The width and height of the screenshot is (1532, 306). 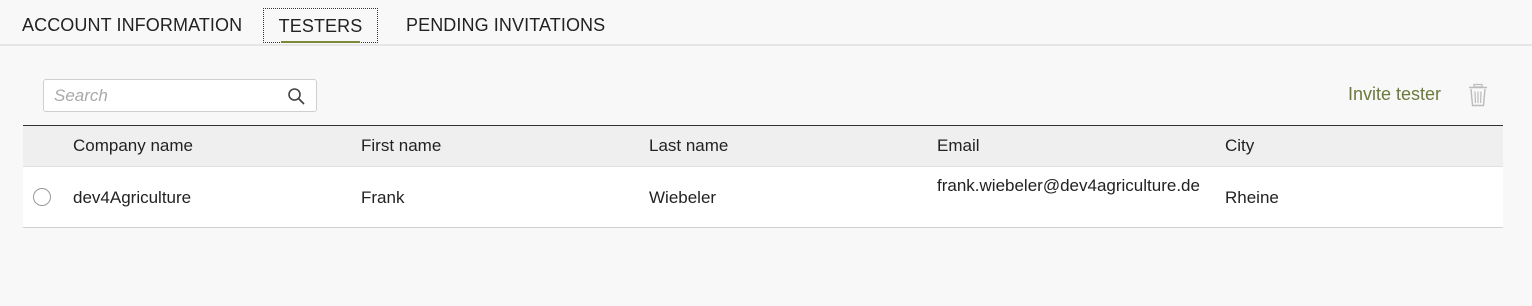 What do you see at coordinates (505, 25) in the screenshot?
I see `tab-pending-invitations: PENDING INVITATIONS` at bounding box center [505, 25].